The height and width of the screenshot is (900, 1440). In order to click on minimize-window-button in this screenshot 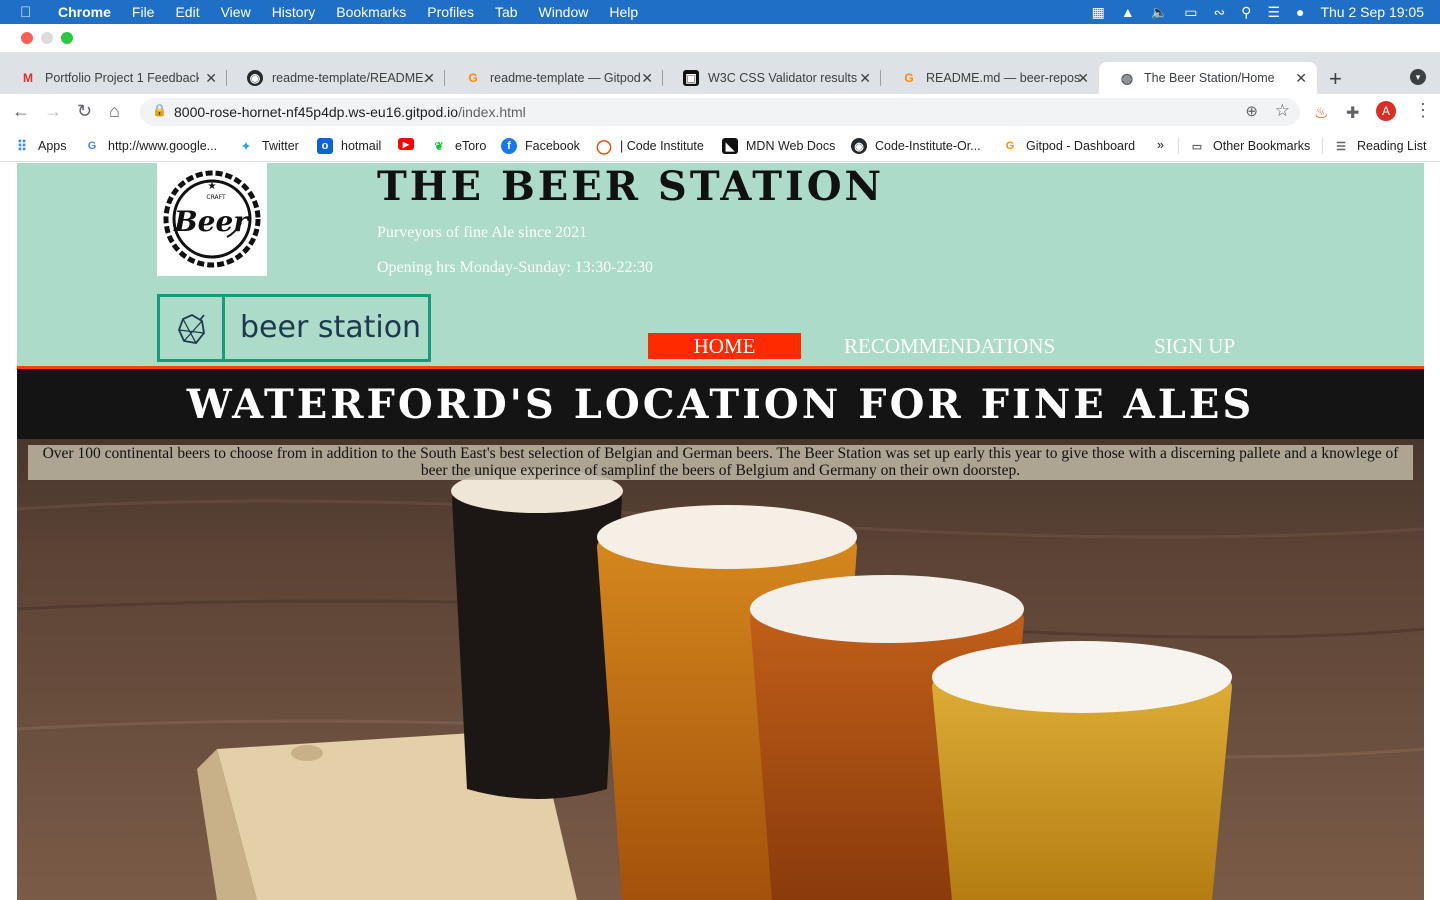, I will do `click(47, 38)`.